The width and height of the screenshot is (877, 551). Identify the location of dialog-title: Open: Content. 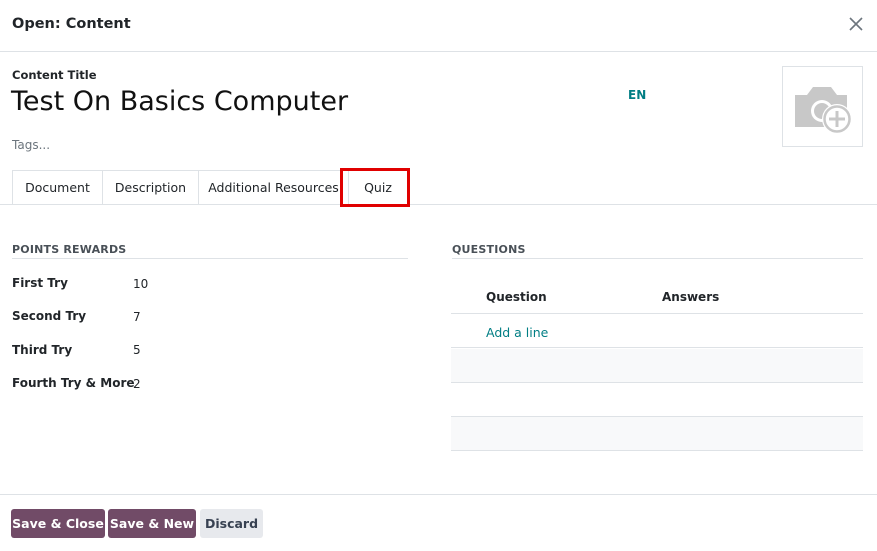
(71, 24).